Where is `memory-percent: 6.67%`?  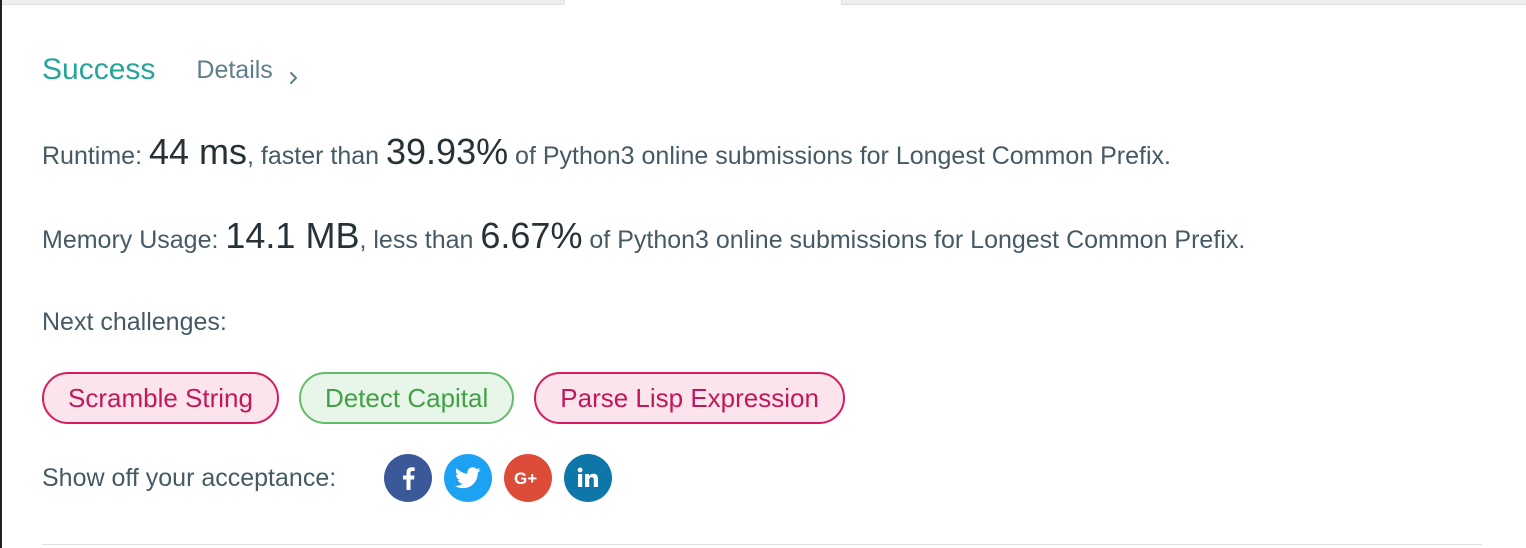 memory-percent: 6.67% is located at coordinates (531, 235).